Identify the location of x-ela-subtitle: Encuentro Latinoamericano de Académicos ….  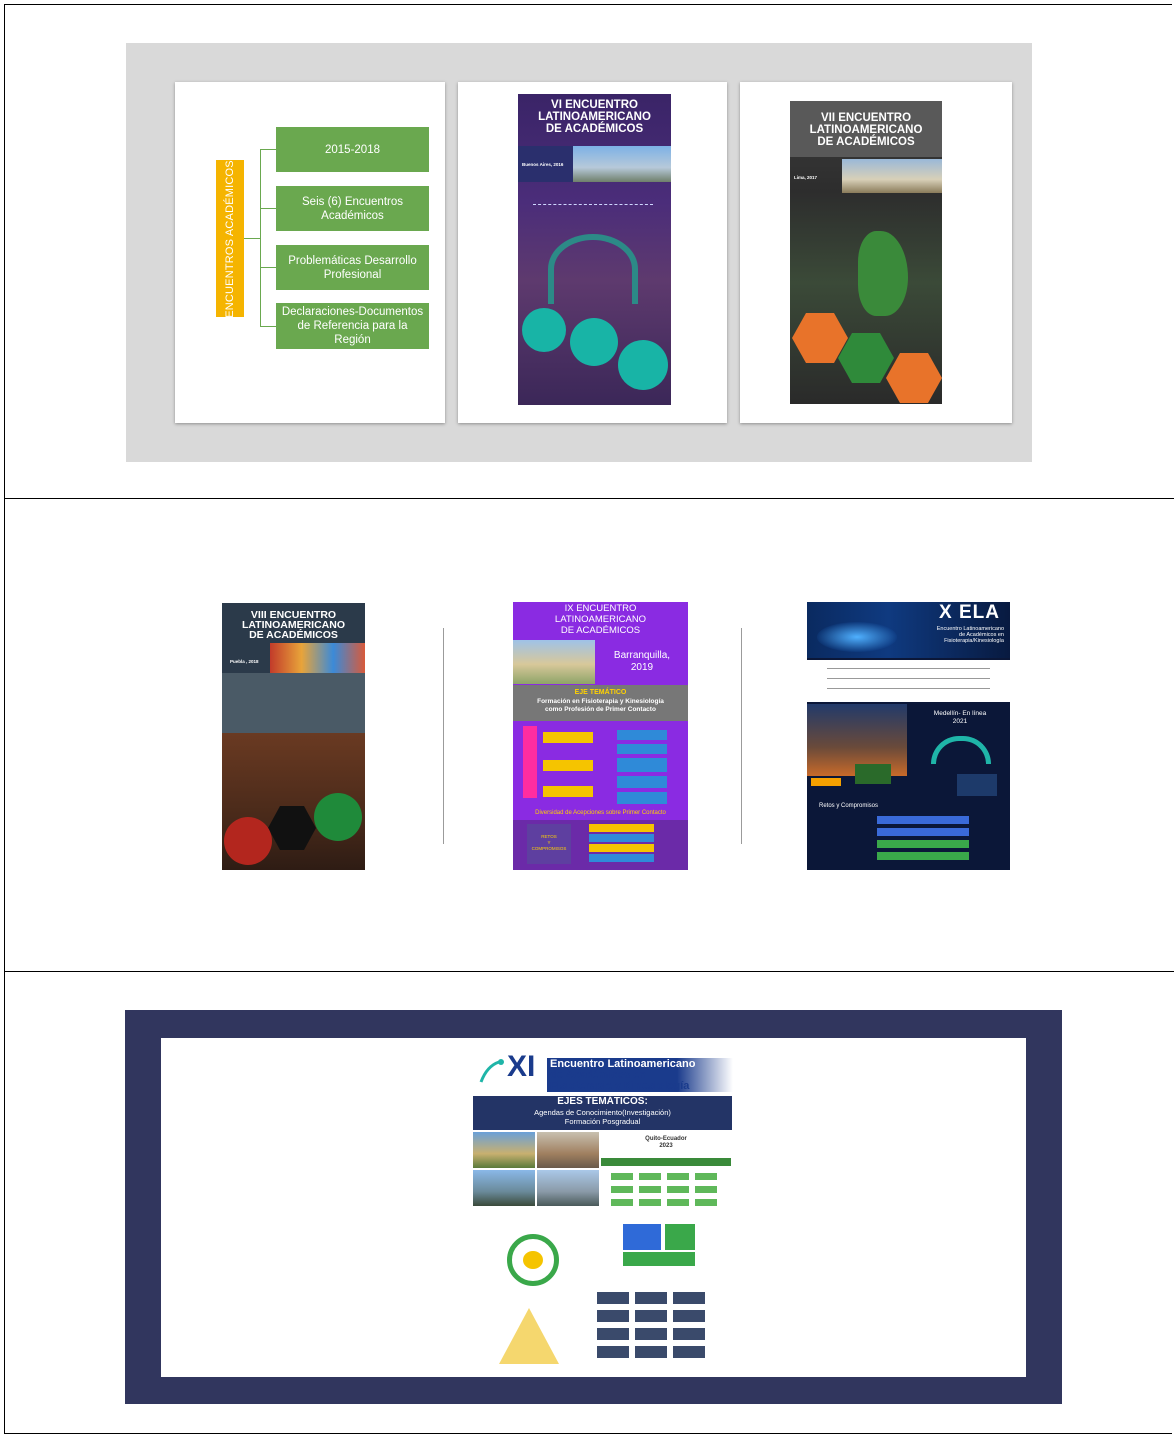
(970, 635).